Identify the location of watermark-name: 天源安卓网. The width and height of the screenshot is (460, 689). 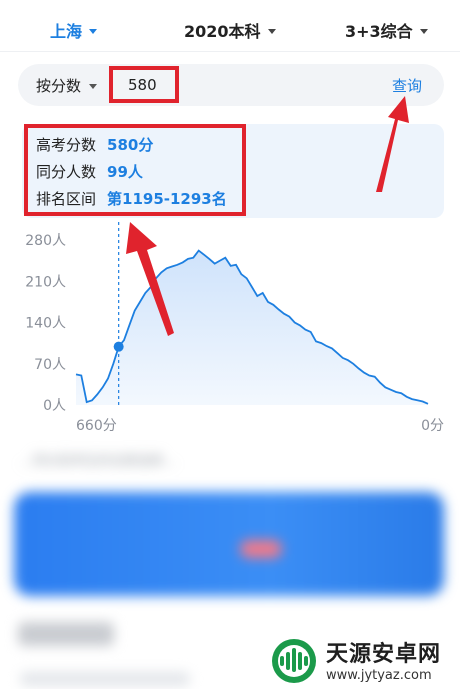
(384, 654).